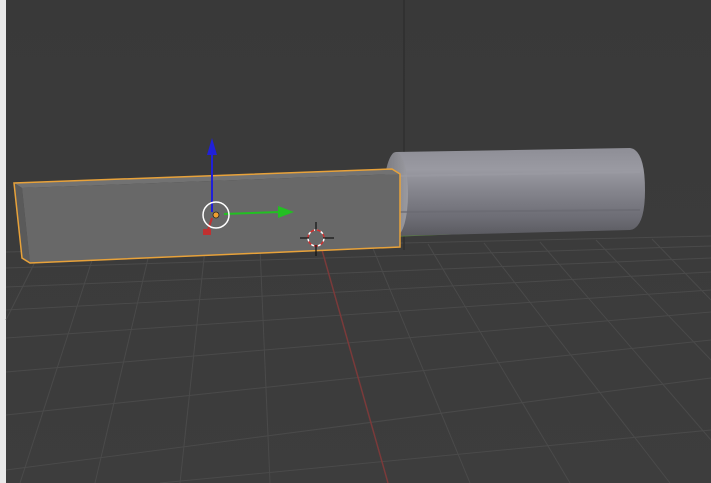 The width and height of the screenshot is (711, 483). What do you see at coordinates (216, 215) in the screenshot?
I see `object-origin-icon` at bounding box center [216, 215].